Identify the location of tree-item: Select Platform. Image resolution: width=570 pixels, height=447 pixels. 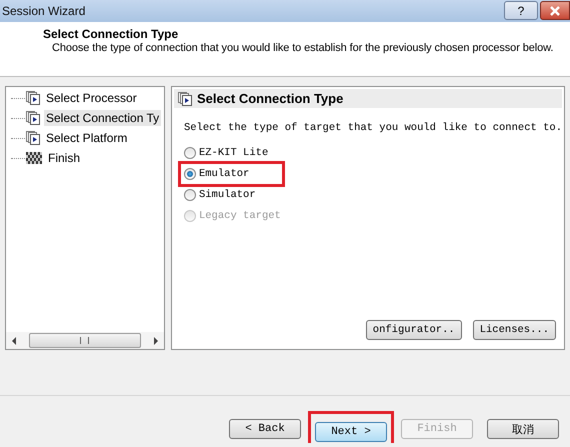
(87, 138).